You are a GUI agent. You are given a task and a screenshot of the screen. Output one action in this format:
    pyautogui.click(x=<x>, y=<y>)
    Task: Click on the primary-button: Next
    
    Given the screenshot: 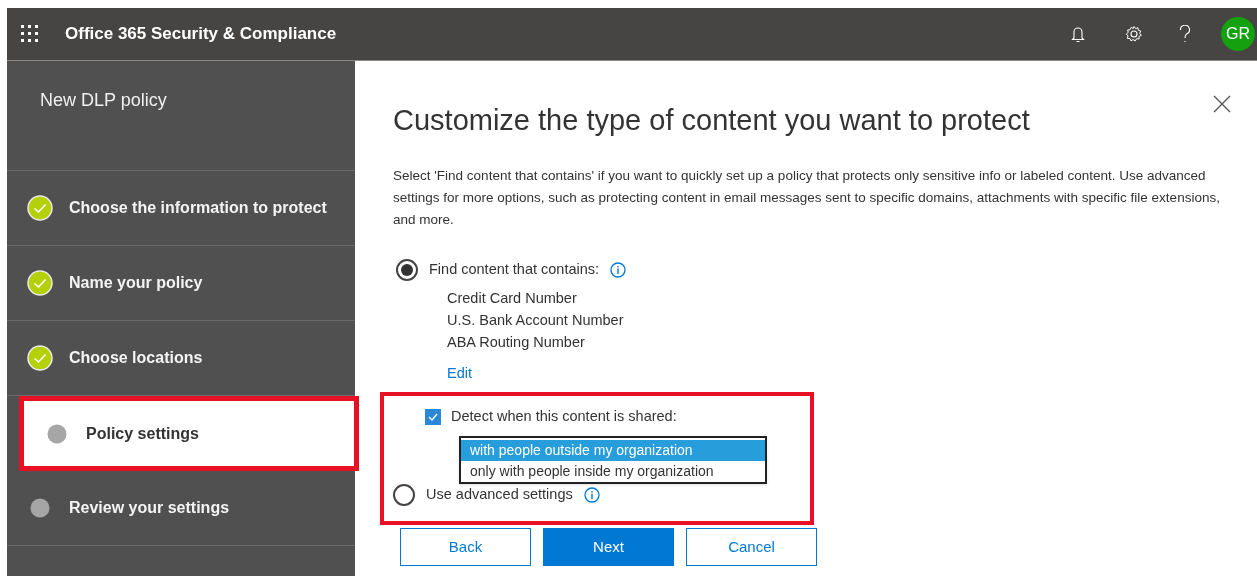 What is the action you would take?
    pyautogui.click(x=608, y=546)
    